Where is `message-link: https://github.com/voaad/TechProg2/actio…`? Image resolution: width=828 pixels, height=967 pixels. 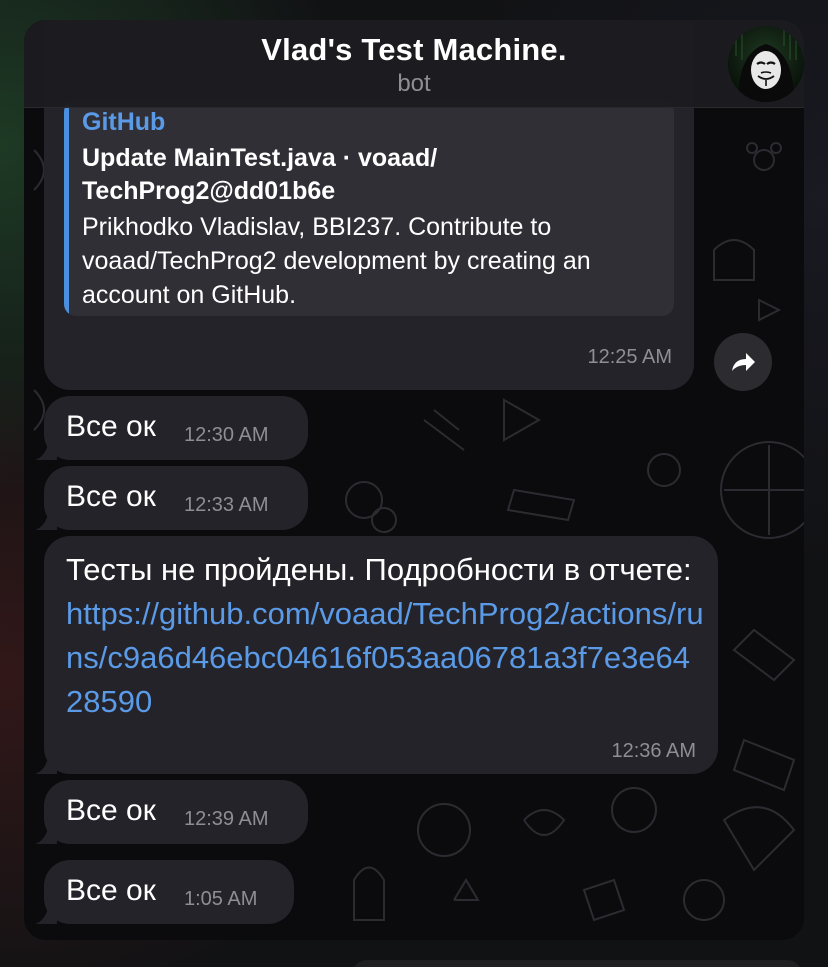
message-link: https://github.com/voaad/TechProg2/actio… is located at coordinates (385, 657).